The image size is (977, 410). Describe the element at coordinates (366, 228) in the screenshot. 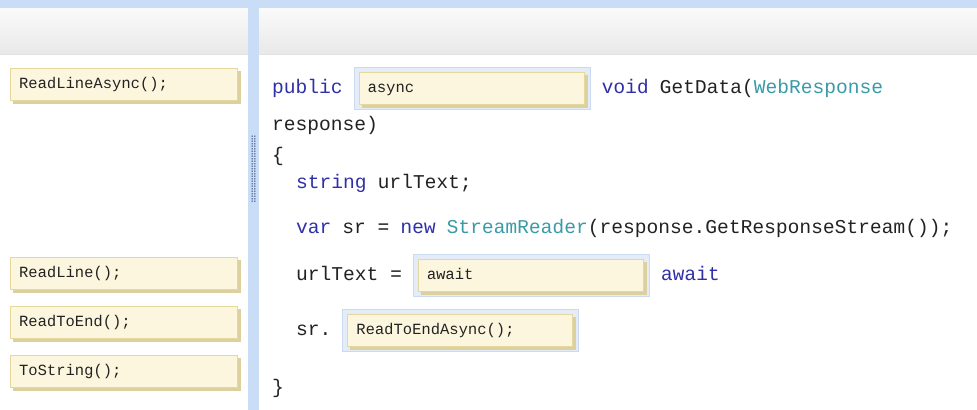

I see `code-text: sr =` at that location.